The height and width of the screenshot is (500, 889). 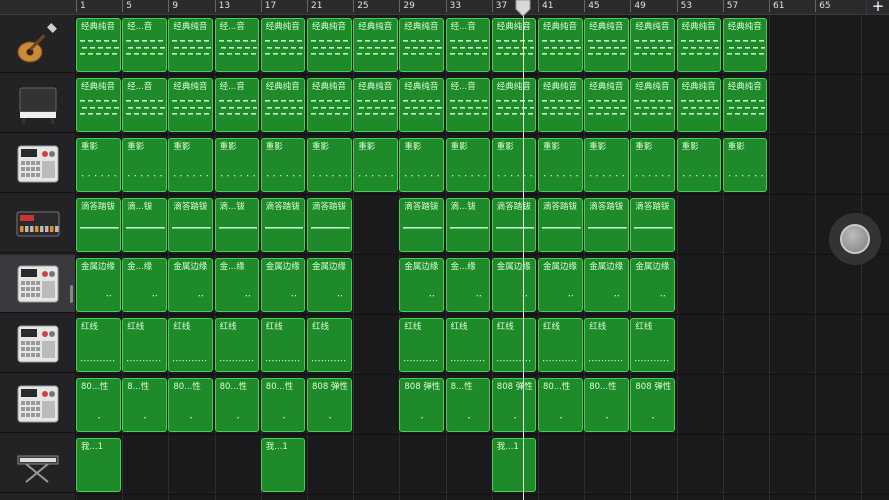 What do you see at coordinates (37, 464) in the screenshot?
I see `track-header-keyboard-track` at bounding box center [37, 464].